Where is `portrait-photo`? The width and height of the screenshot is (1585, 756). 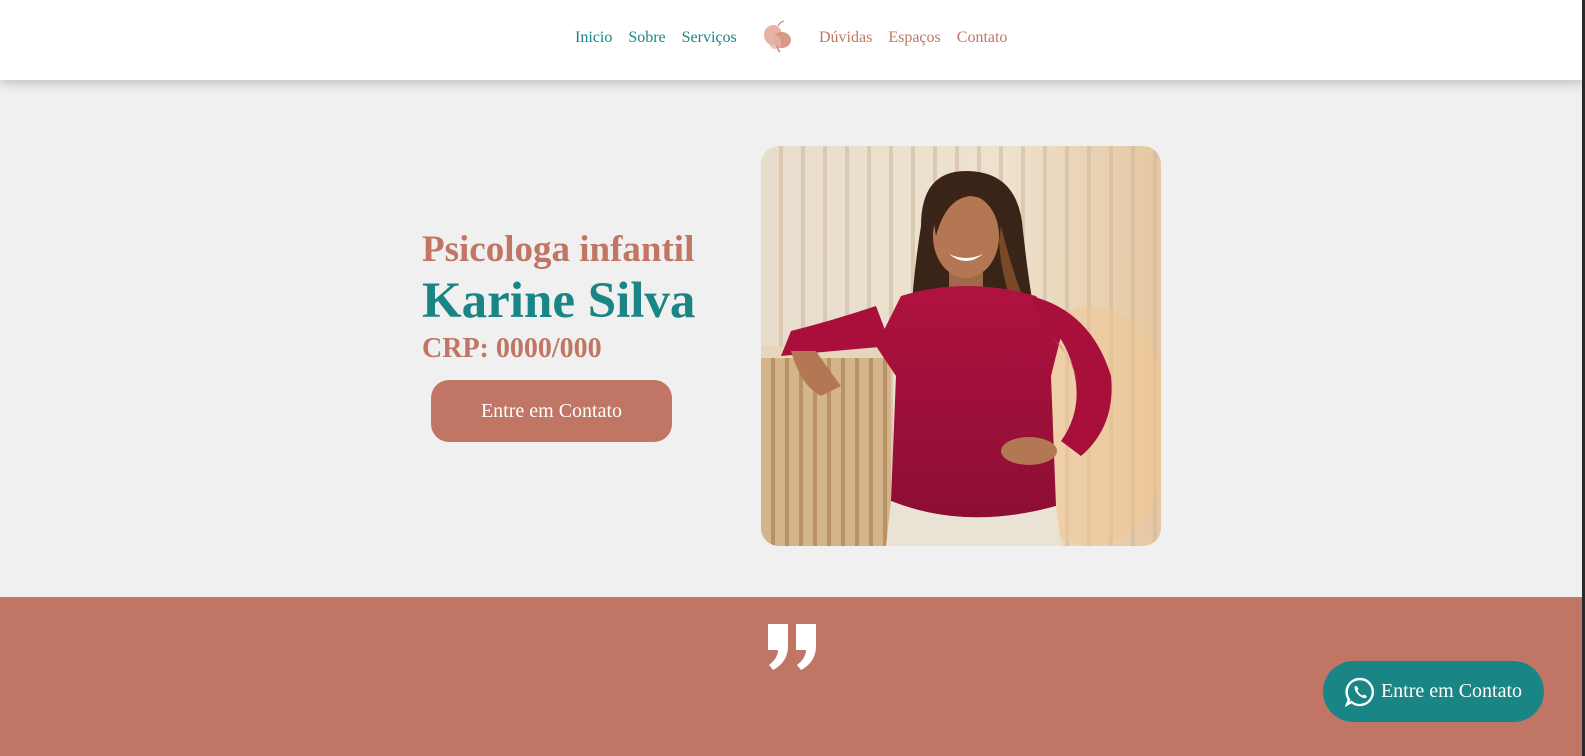 portrait-photo is located at coordinates (961, 346).